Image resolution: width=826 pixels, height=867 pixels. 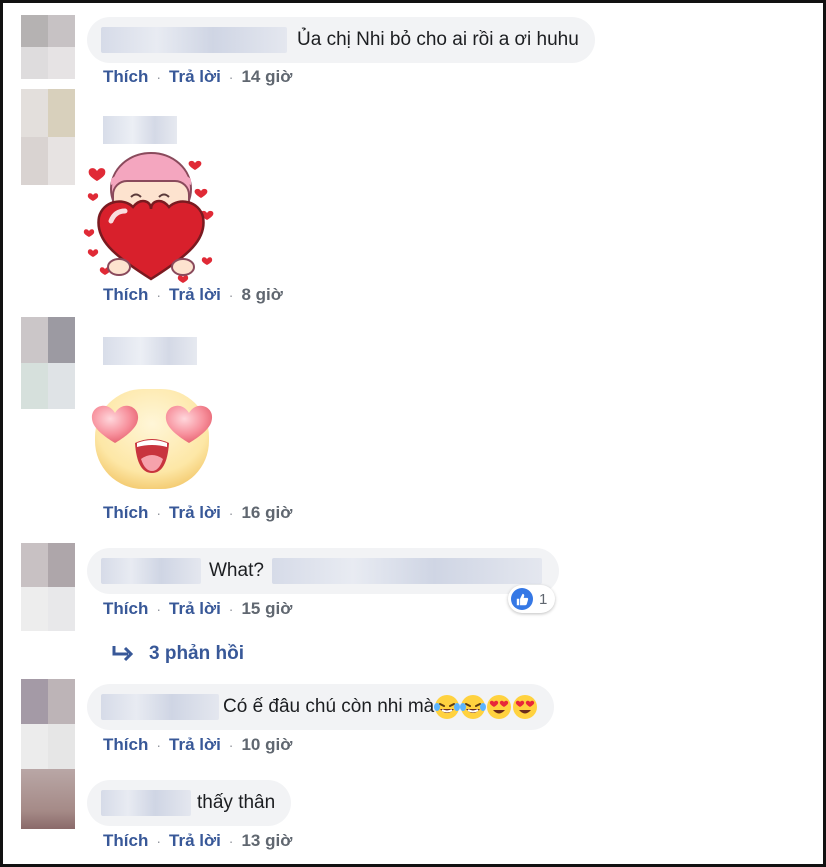 I want to click on comment-time: 16 giờ, so click(x=266, y=513).